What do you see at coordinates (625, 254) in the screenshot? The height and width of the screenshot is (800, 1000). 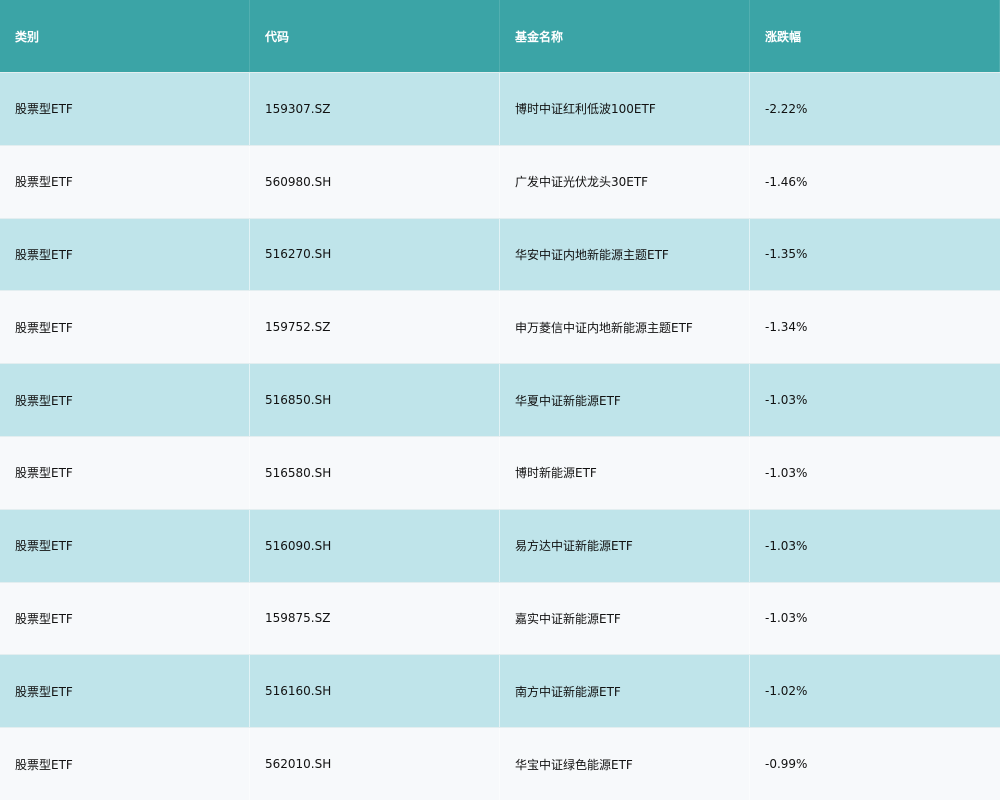 I see `cell-fund-name: 华安中证内地新能源主题ETF` at bounding box center [625, 254].